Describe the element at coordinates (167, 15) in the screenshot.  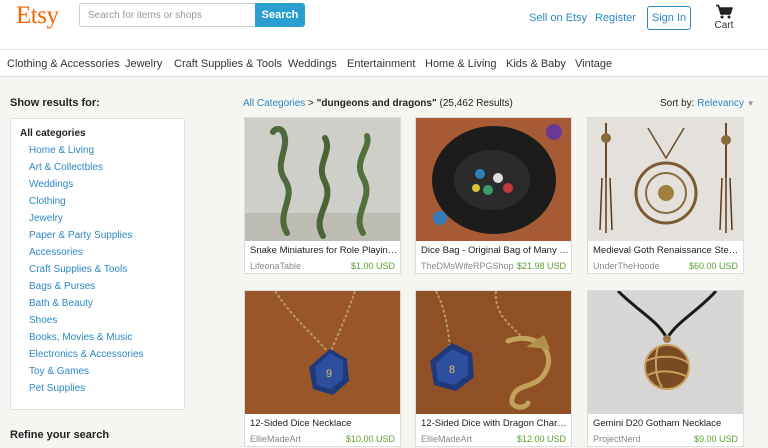
I see `search-input` at that location.